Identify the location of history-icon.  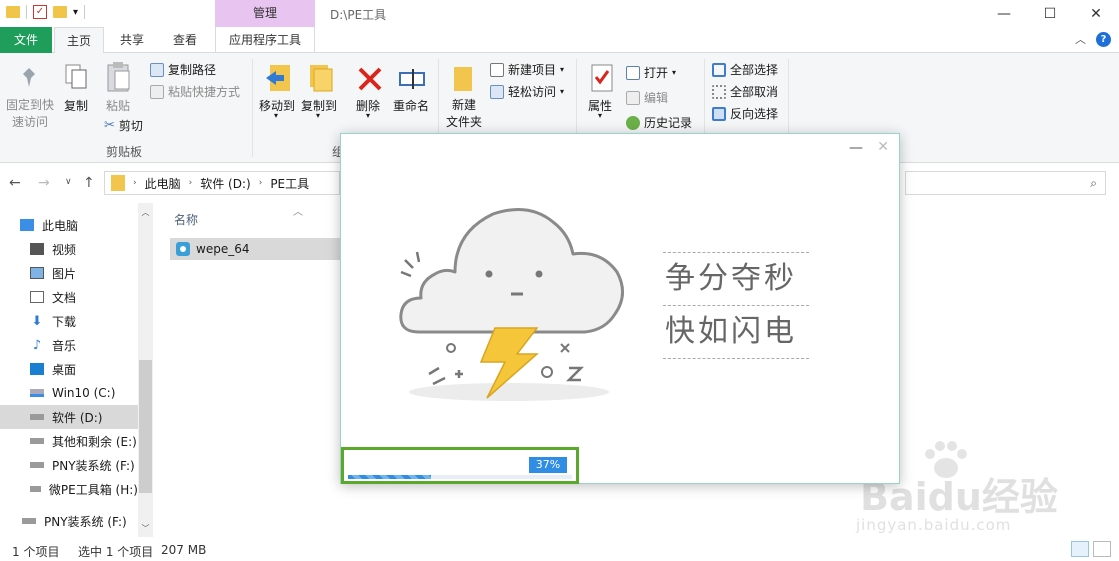
(633, 122).